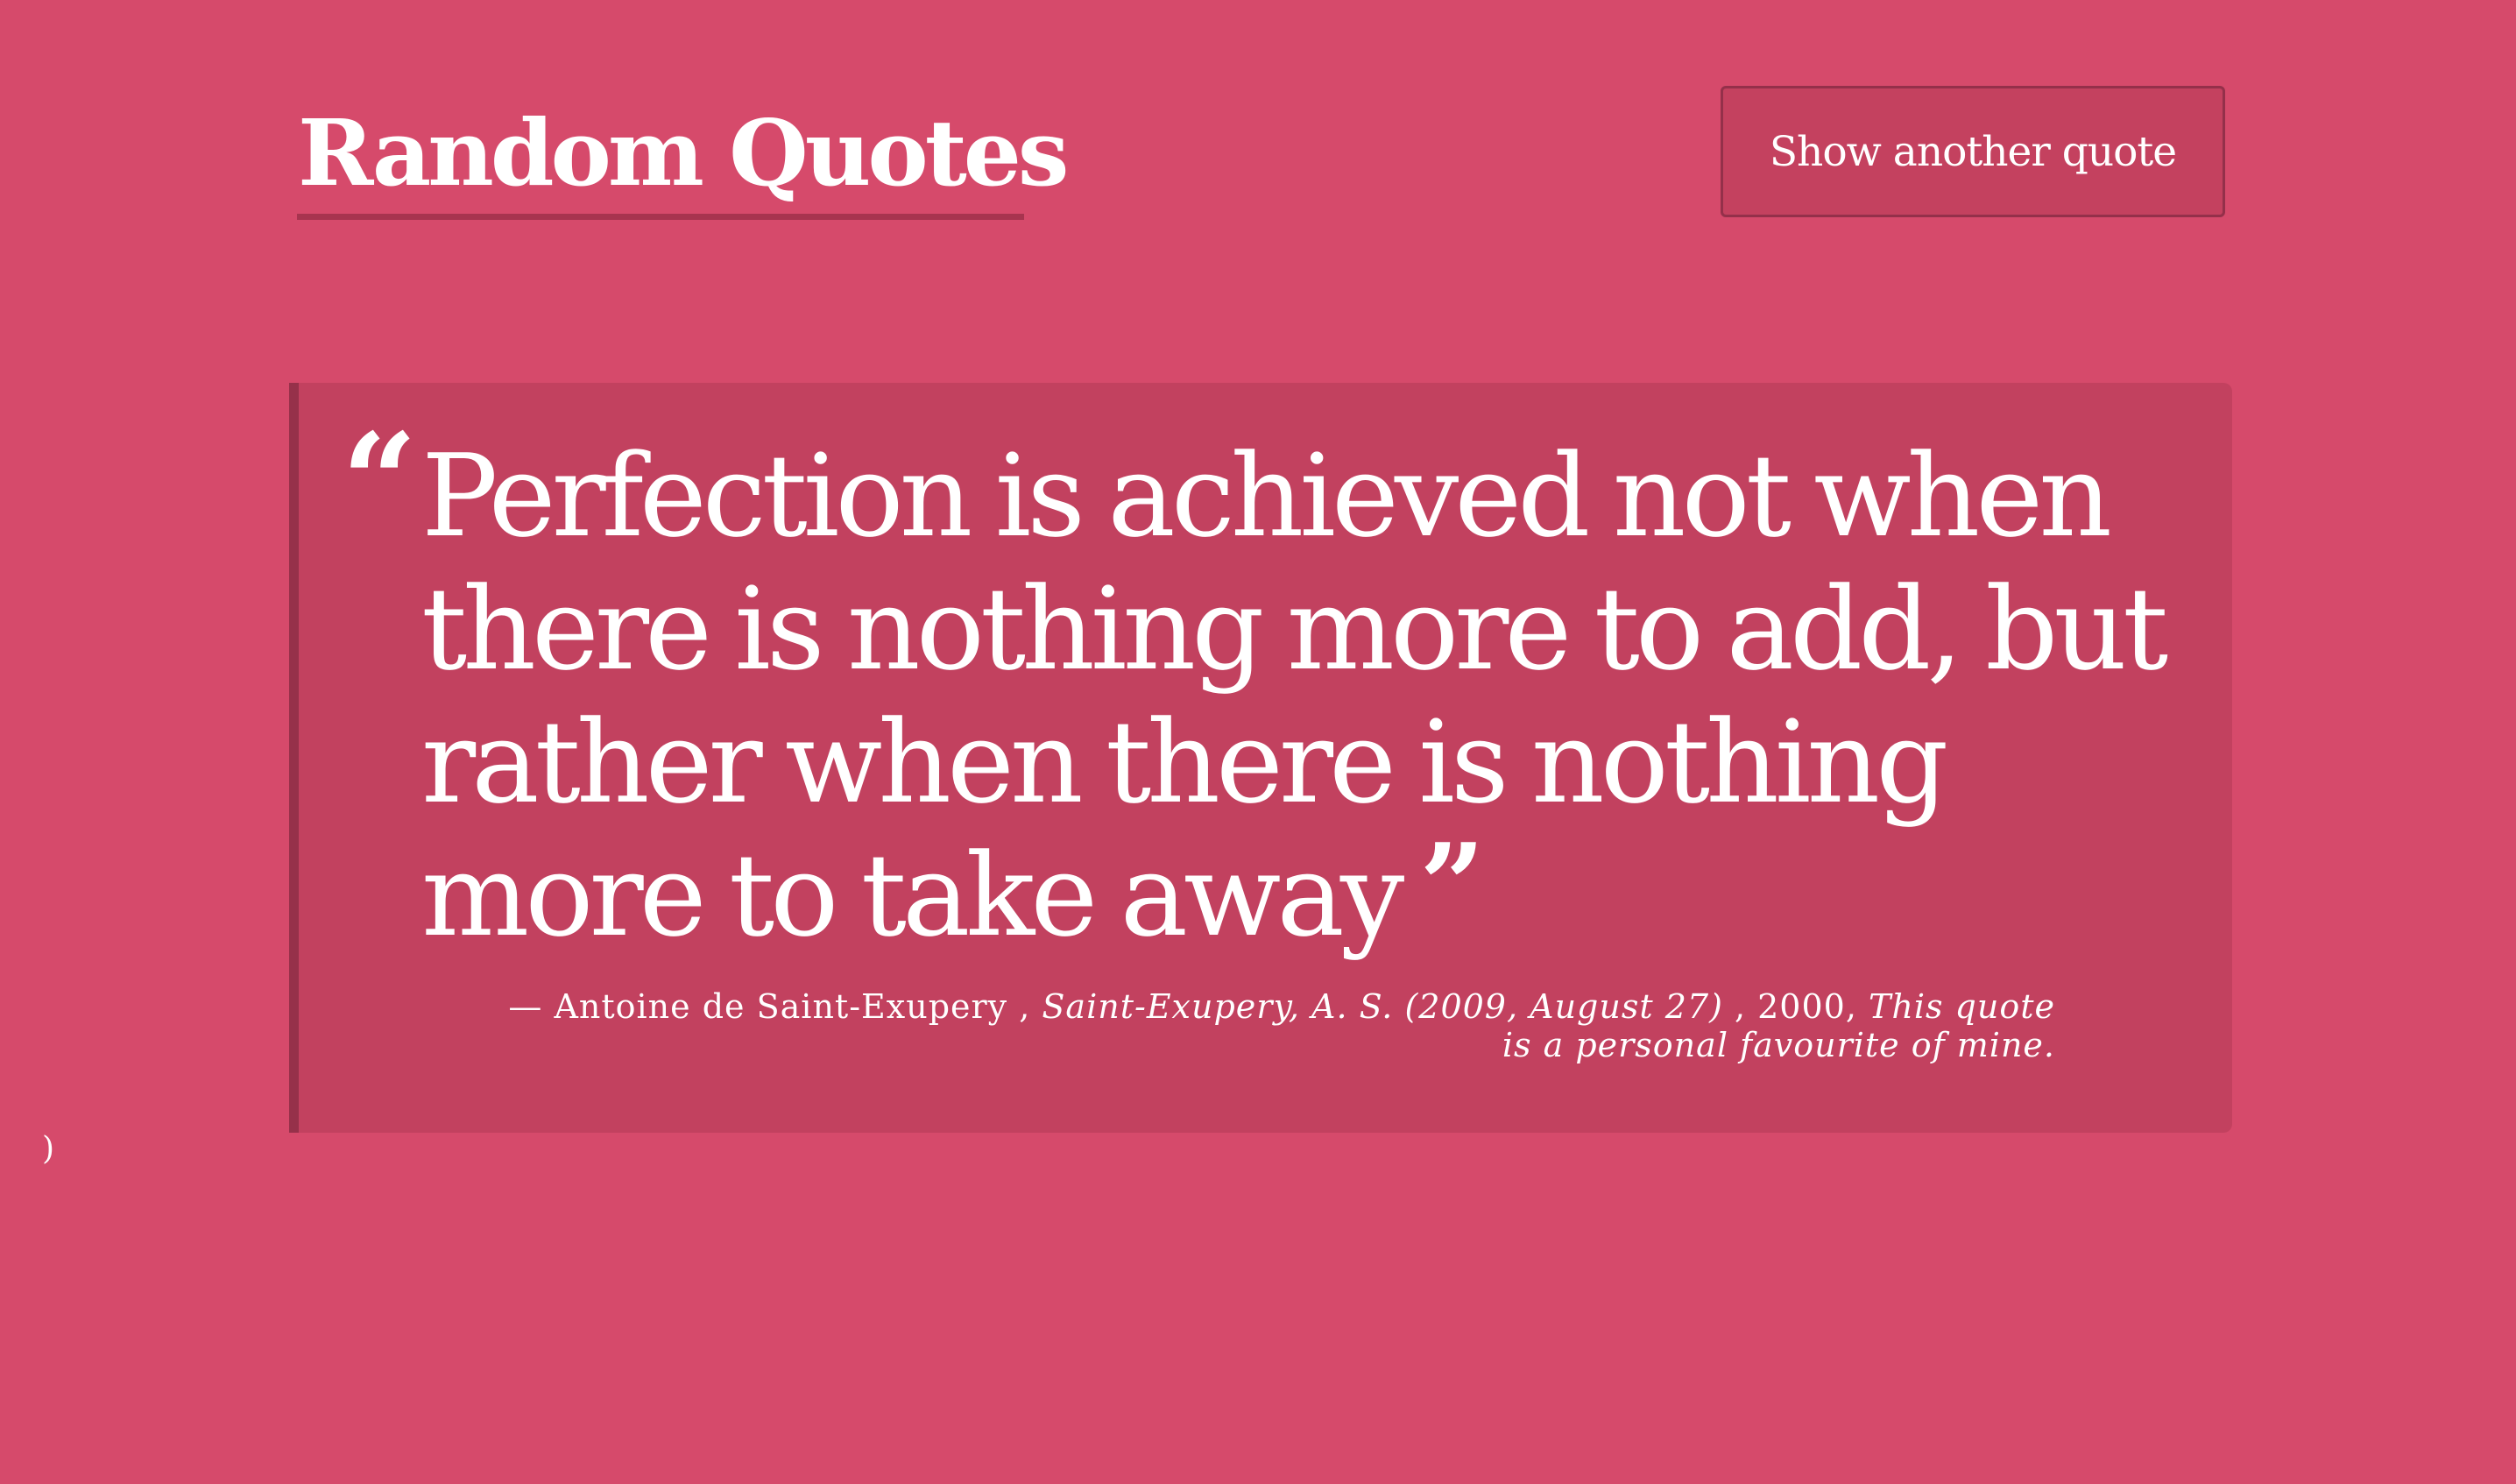 The image size is (2516, 1484). Describe the element at coordinates (380, 482) in the screenshot. I see `open-quote-mark: “` at that location.